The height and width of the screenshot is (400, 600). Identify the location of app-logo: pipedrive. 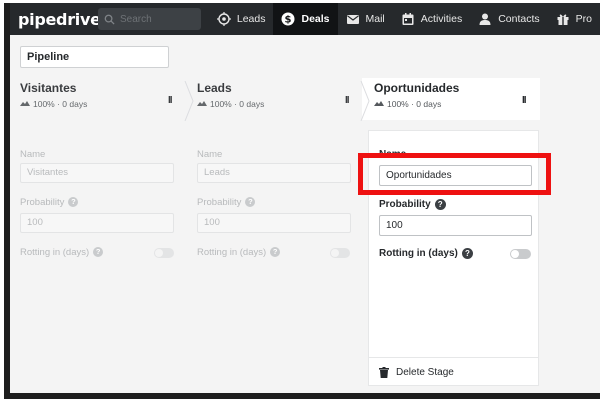
(55, 19).